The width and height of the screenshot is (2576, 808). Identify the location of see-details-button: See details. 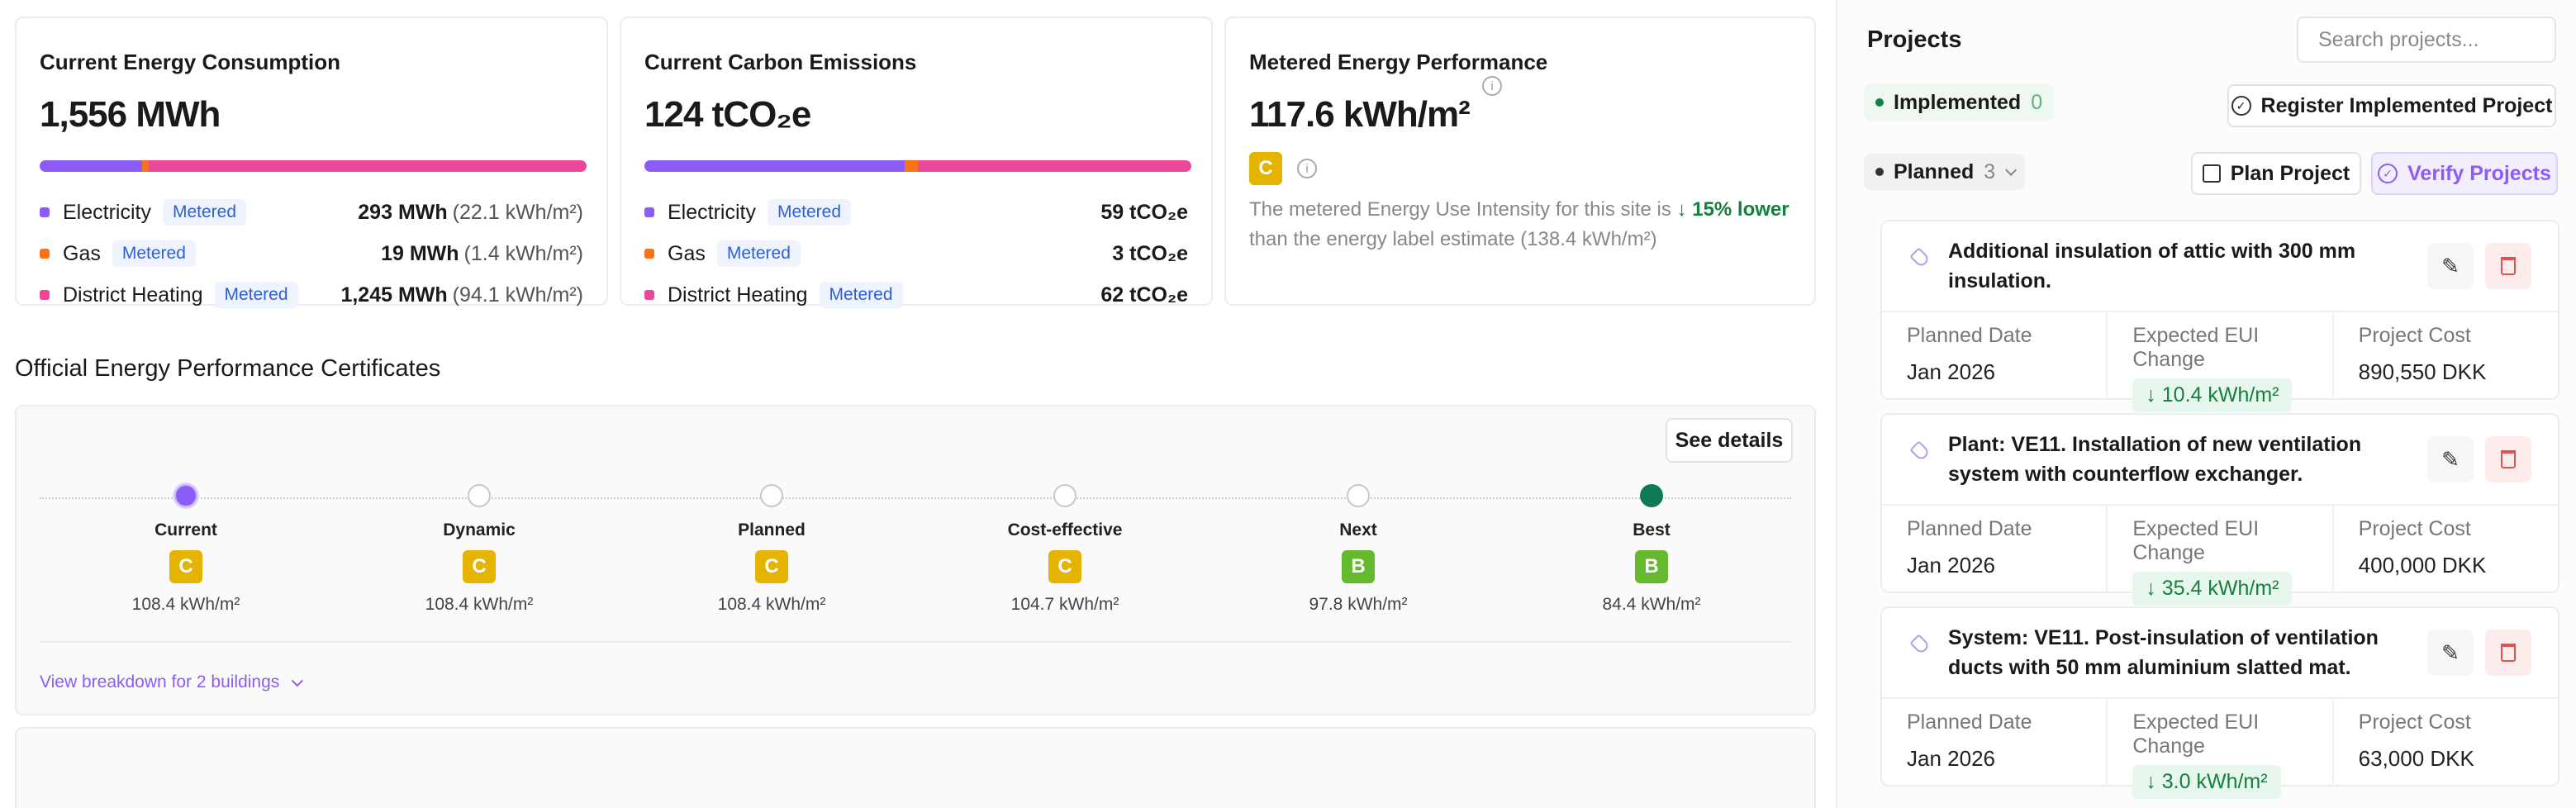
(1730, 441).